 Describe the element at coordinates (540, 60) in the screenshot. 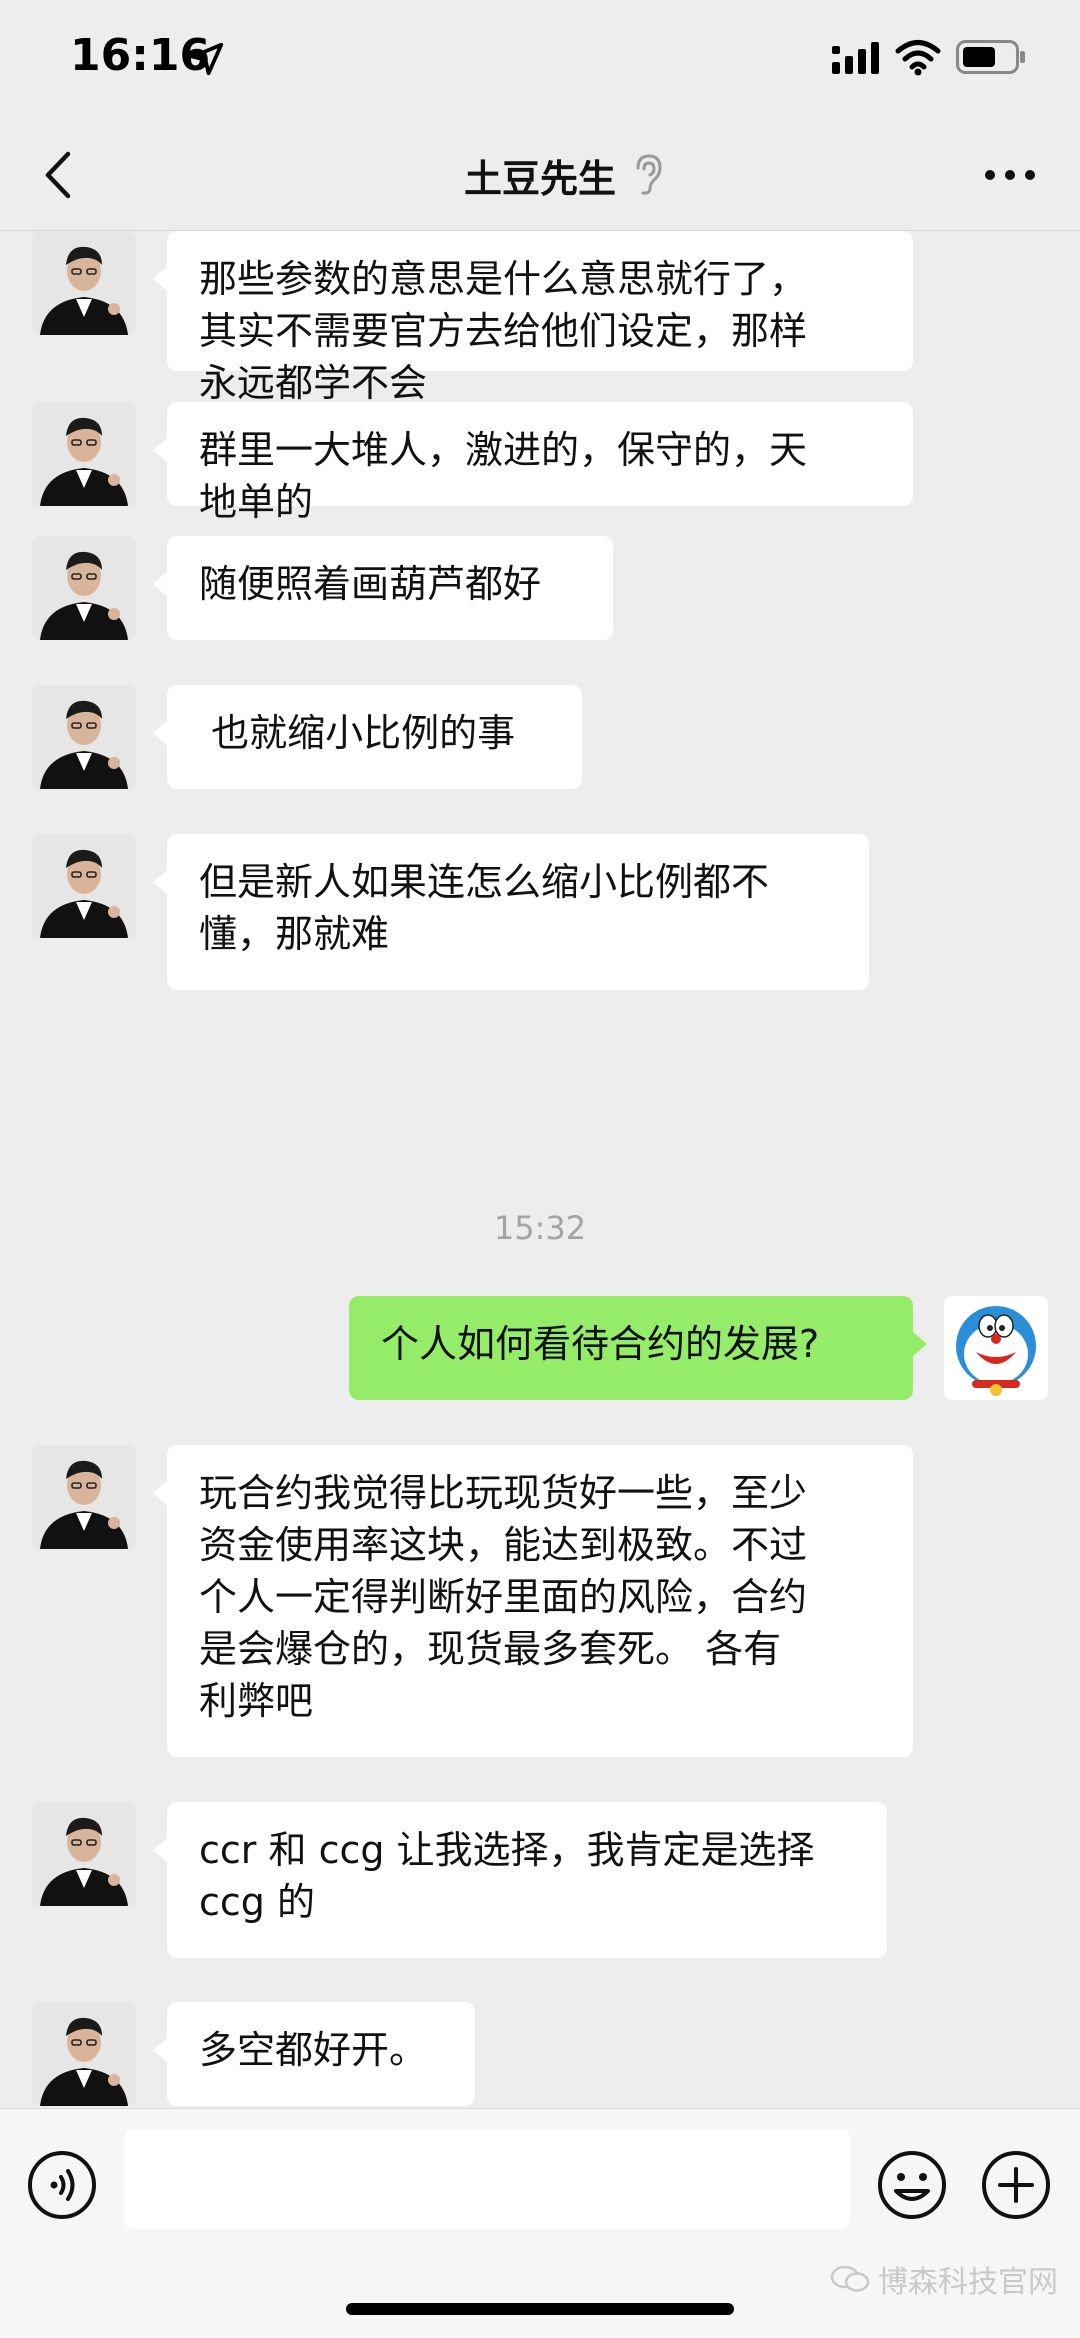

I see `status-bar: 16:16` at that location.